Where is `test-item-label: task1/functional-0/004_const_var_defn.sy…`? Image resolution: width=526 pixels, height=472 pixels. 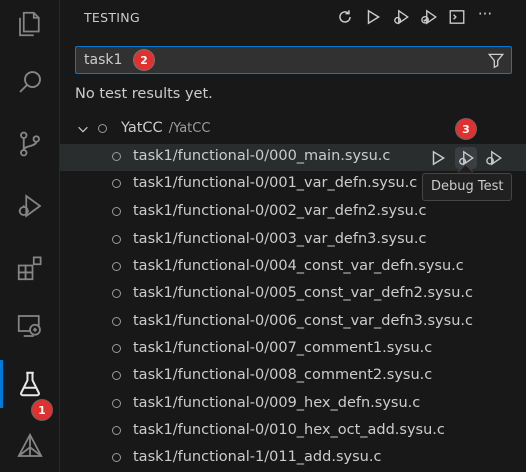
test-item-label: task1/functional-0/004_const_var_defn.sy… is located at coordinates (298, 266).